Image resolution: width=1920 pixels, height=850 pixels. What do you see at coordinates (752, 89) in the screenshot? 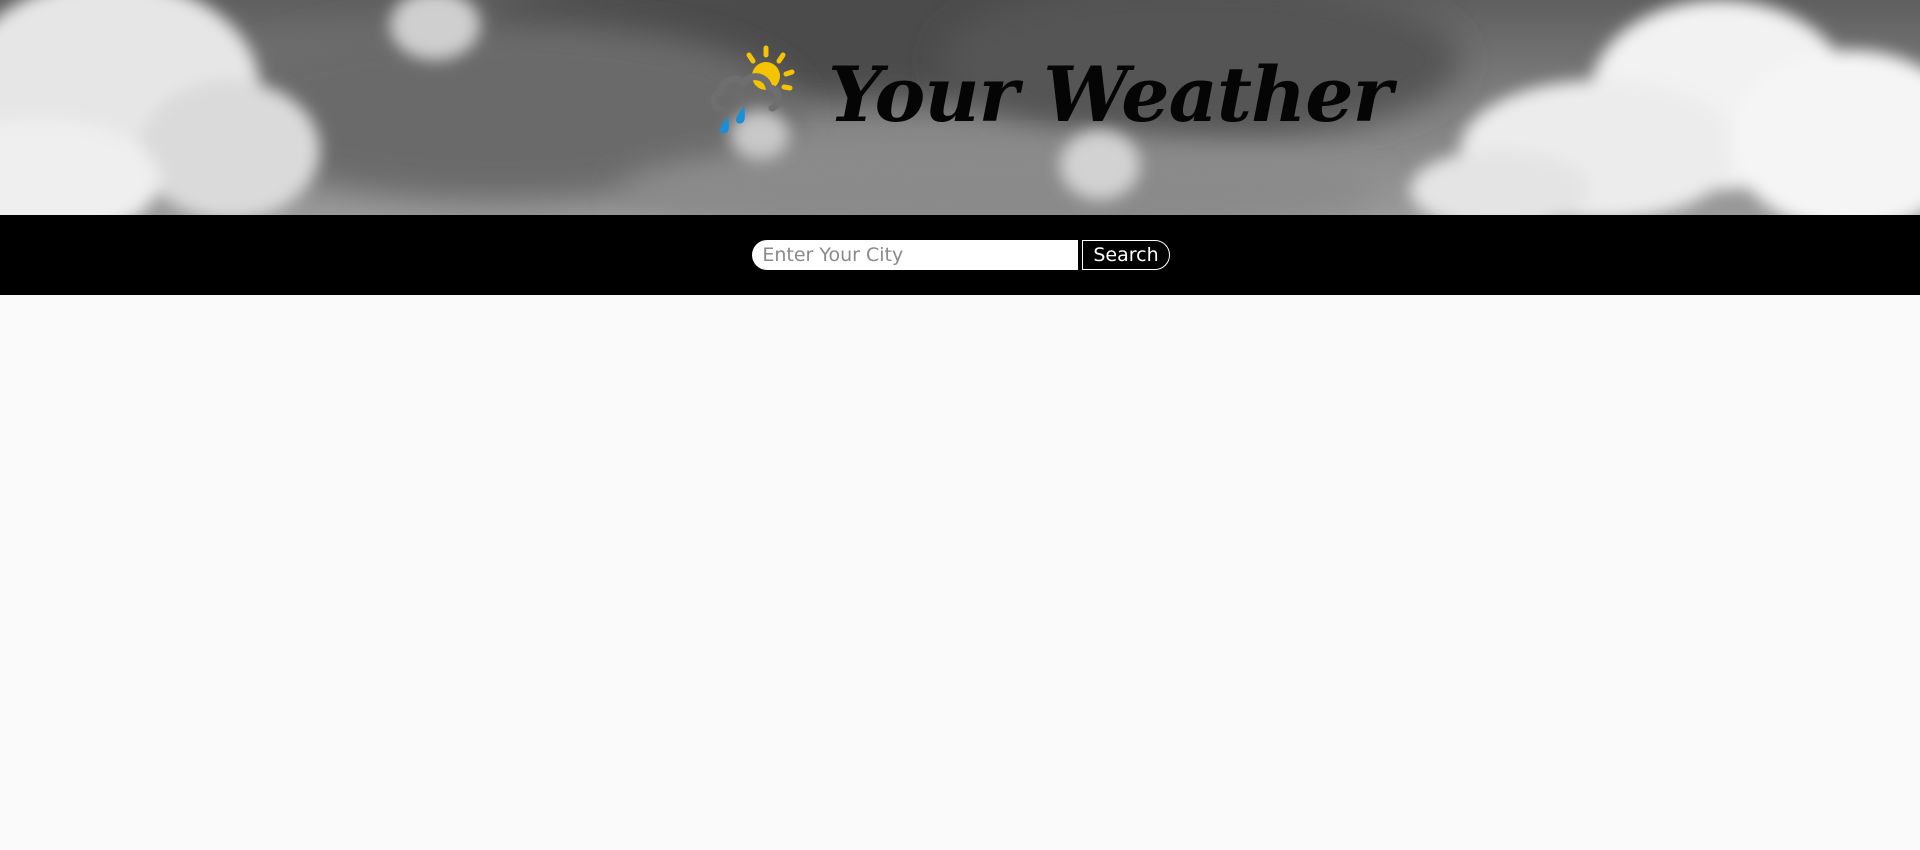
I see `partly-cloudy-rain-icon` at bounding box center [752, 89].